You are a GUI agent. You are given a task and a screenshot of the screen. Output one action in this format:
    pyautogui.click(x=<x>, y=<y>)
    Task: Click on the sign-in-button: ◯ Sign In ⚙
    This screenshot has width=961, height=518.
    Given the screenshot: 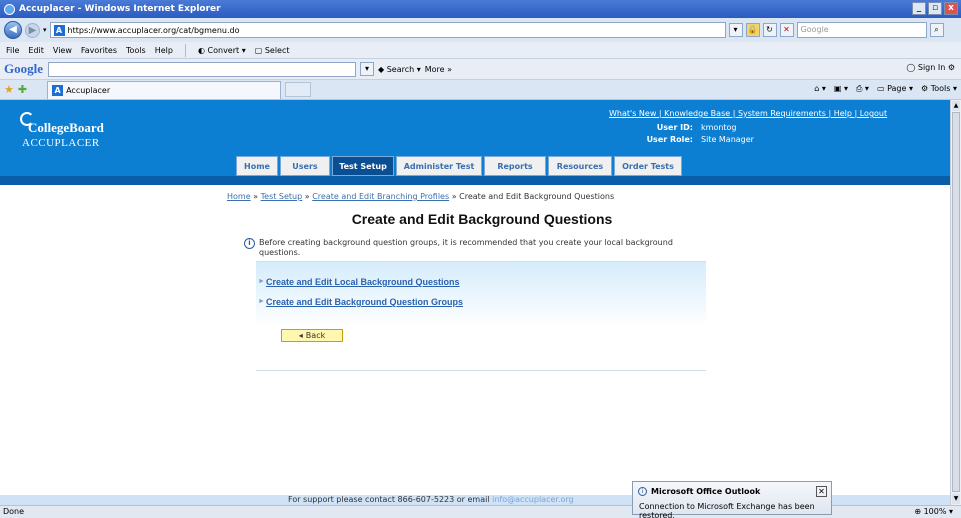 What is the action you would take?
    pyautogui.click(x=930, y=67)
    